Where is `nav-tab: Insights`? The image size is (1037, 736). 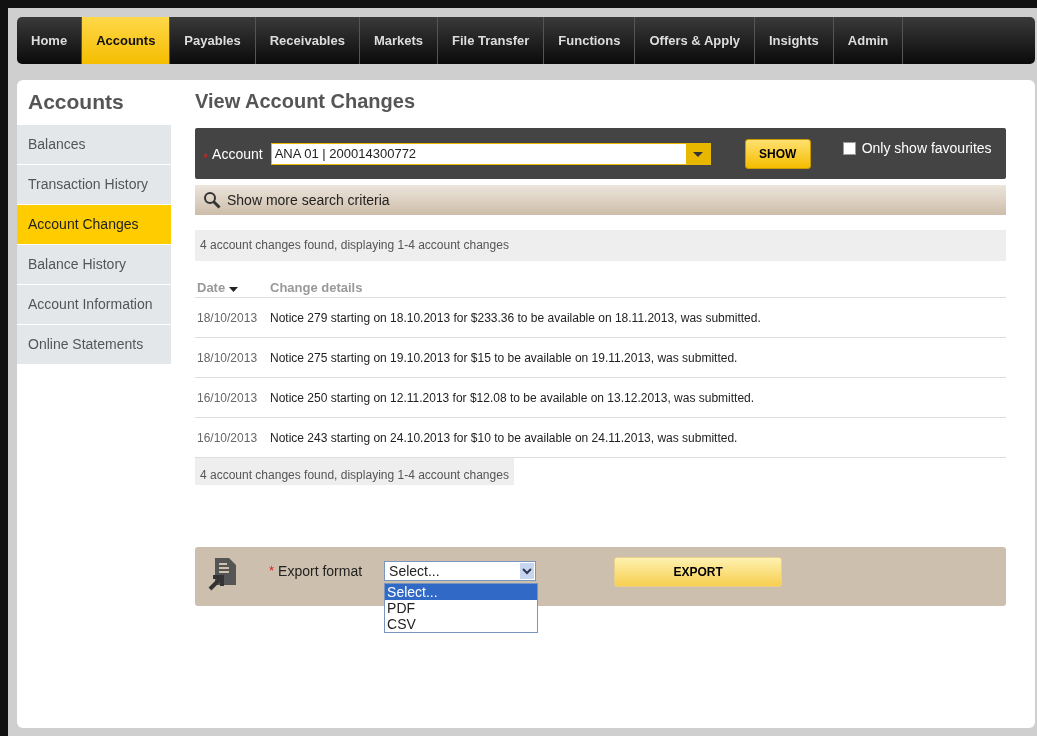
nav-tab: Insights is located at coordinates (794, 40).